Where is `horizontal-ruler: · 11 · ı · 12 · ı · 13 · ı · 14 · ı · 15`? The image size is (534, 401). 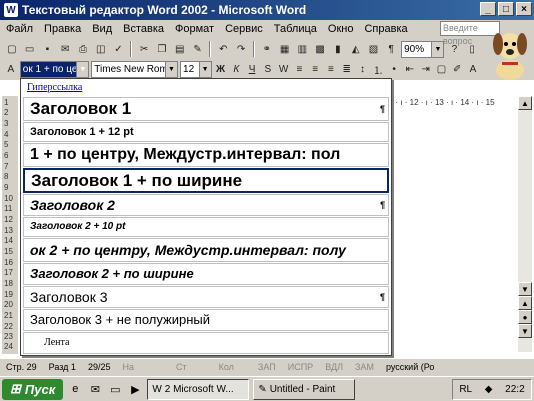 horizontal-ruler: · 11 · ı · 12 · ı · 13 · ı · 14 · ı · 15 is located at coordinates (450, 105).